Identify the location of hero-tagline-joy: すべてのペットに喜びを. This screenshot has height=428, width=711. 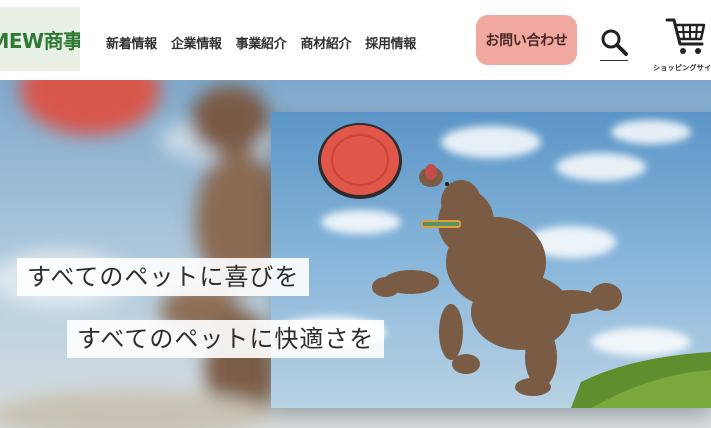
(163, 277).